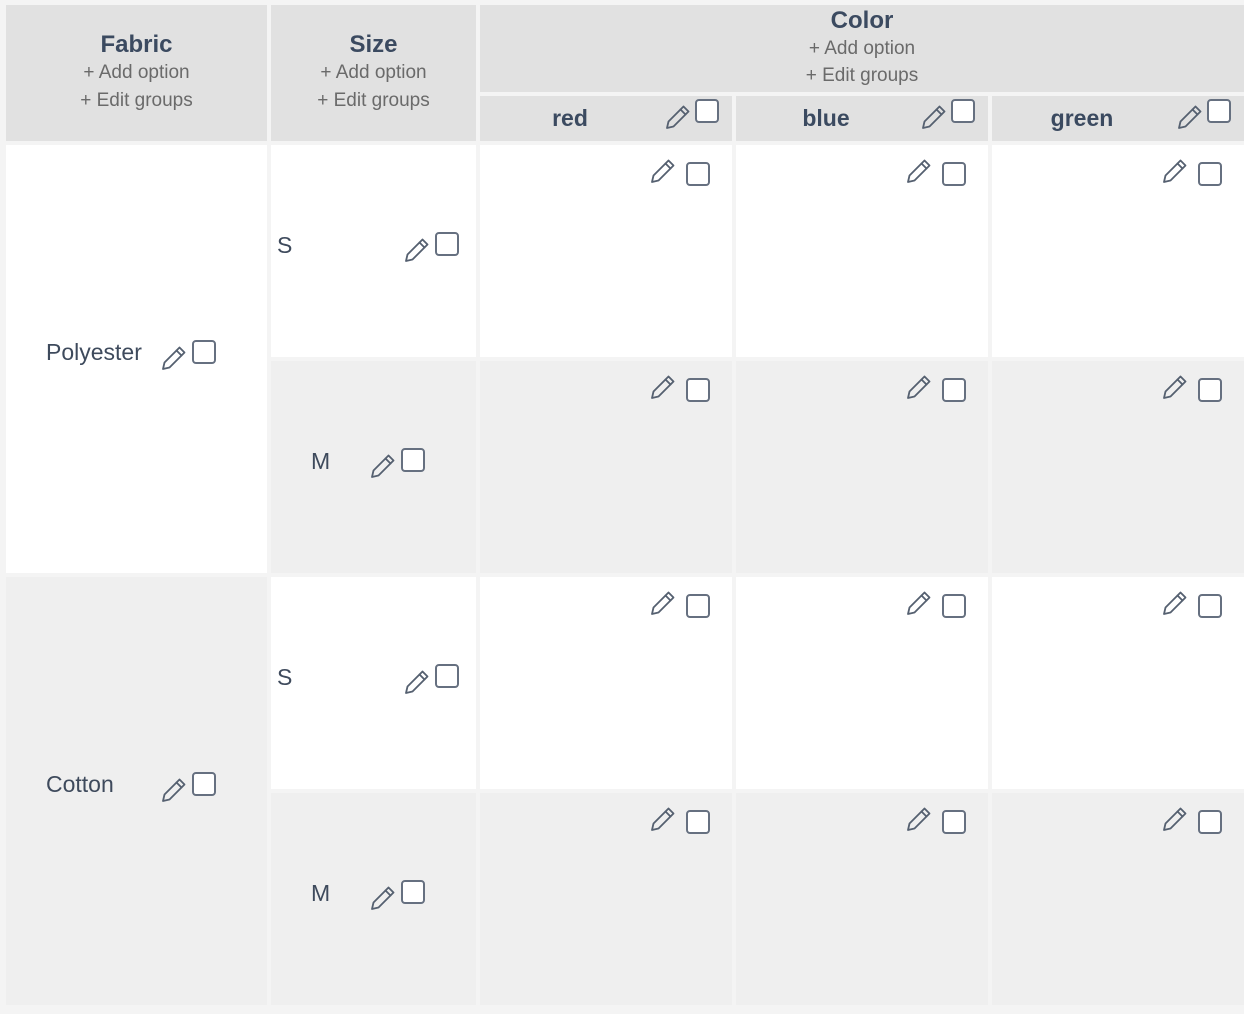  Describe the element at coordinates (862, 20) in the screenshot. I see `color-header-title: Color` at that location.